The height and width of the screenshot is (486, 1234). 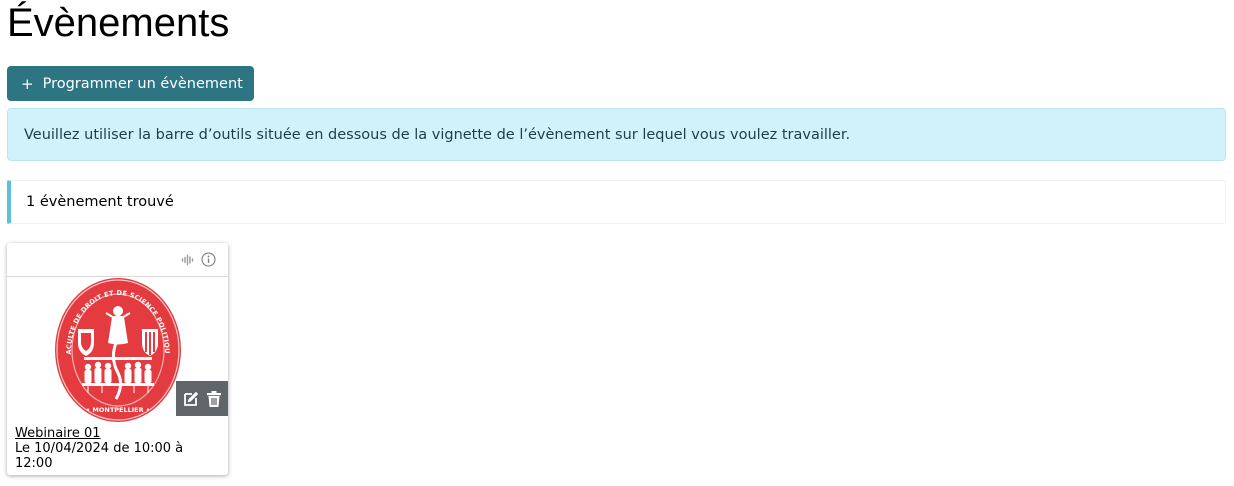 I want to click on results-count-box: 1 évènement trouvé, so click(x=616, y=202).